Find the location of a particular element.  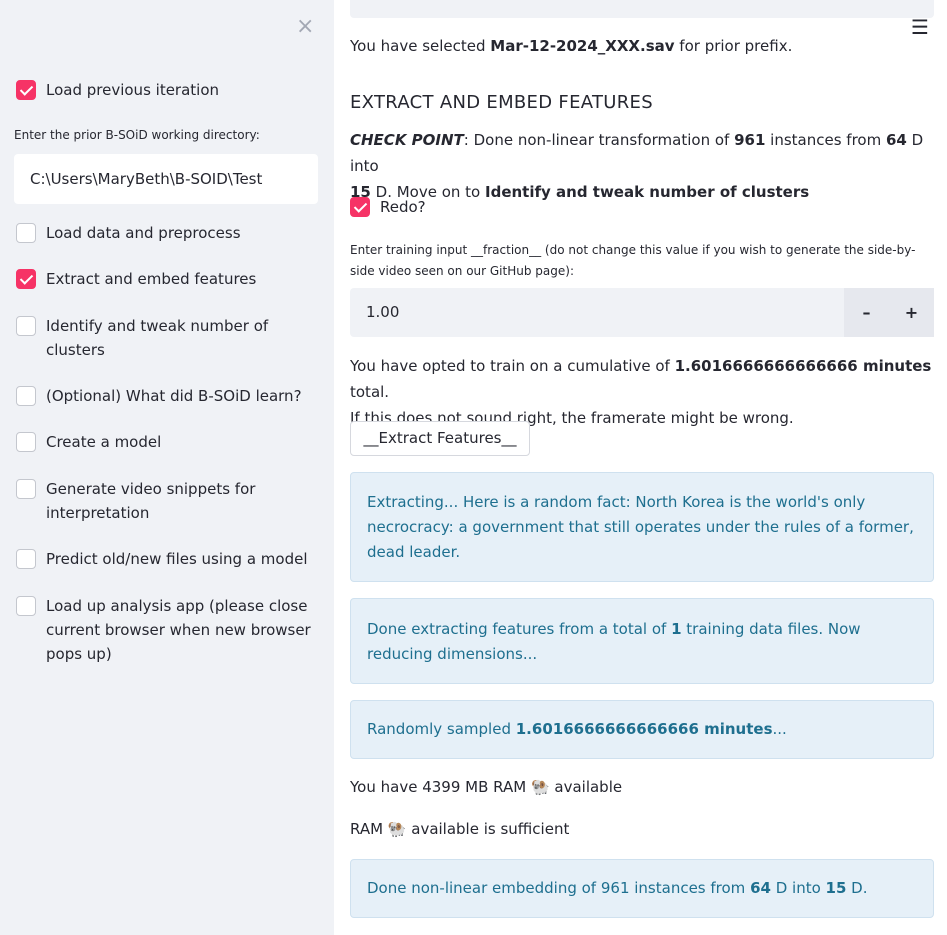

increment-button: + is located at coordinates (911, 312).